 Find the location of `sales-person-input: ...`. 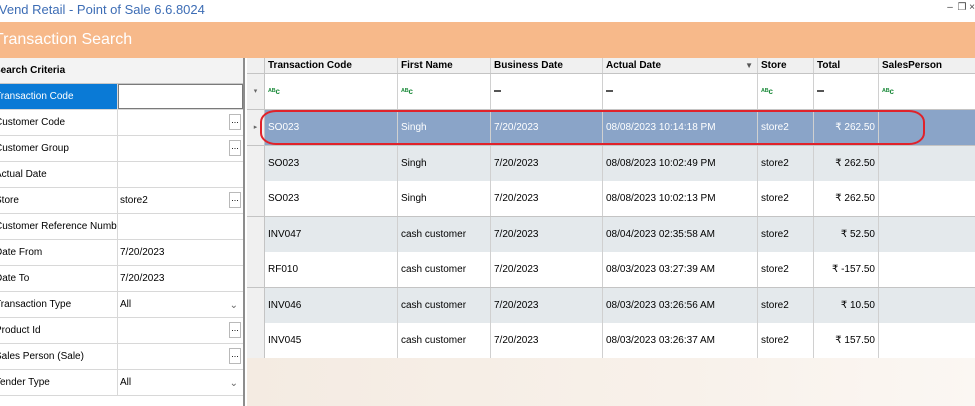

sales-person-input: ... is located at coordinates (180, 356).